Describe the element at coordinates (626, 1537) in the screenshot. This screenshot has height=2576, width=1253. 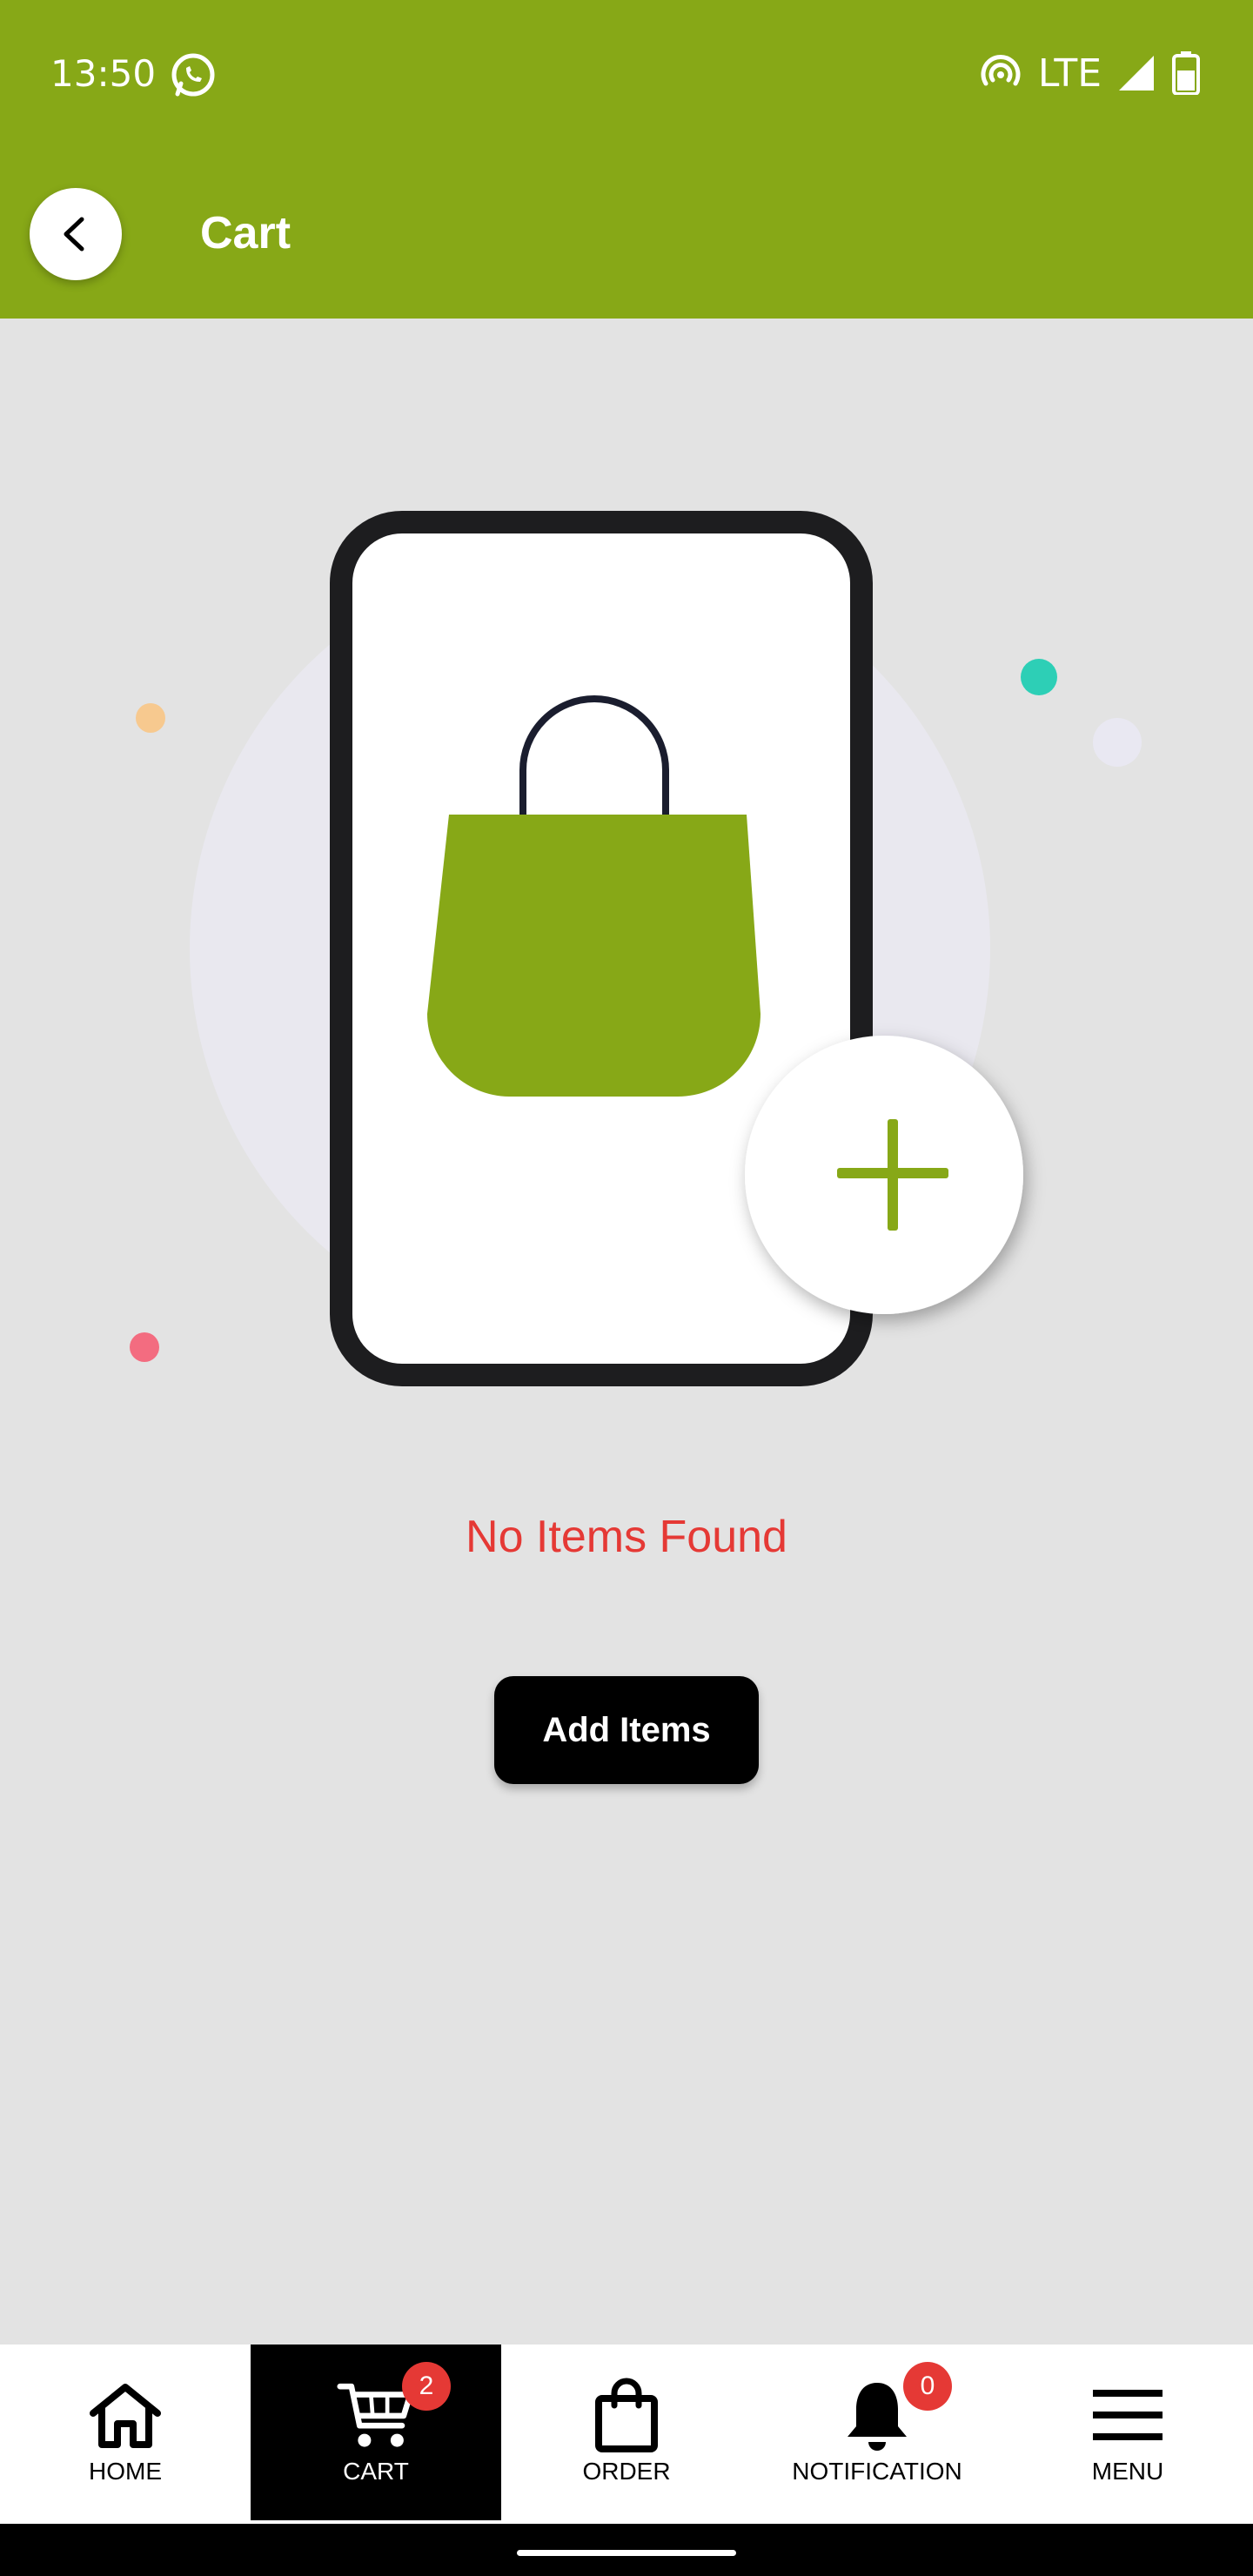
I see `empty-state-message: No Items Found` at that location.